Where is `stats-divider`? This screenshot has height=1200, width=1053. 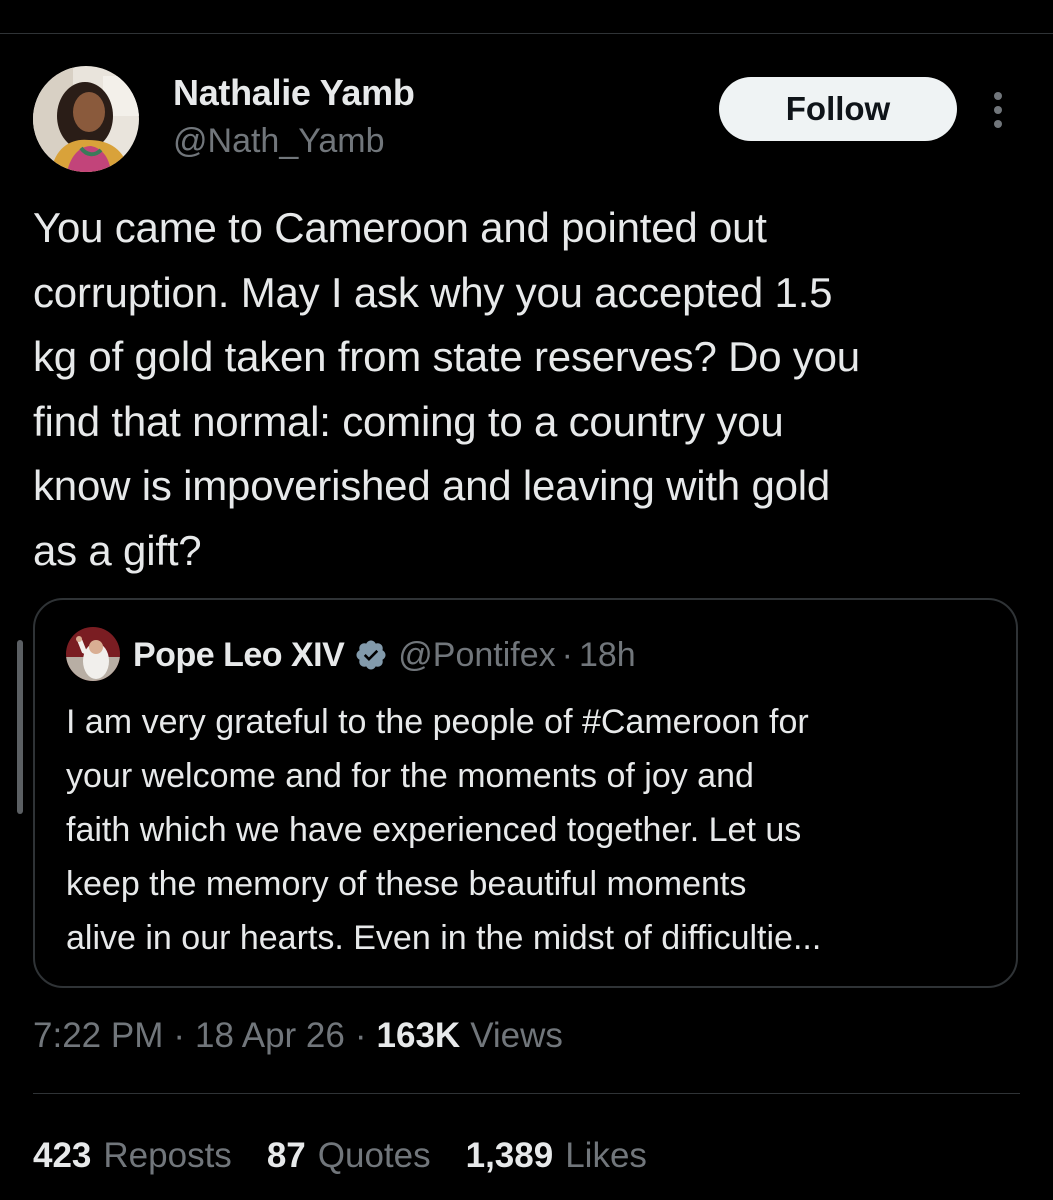 stats-divider is located at coordinates (526, 1093).